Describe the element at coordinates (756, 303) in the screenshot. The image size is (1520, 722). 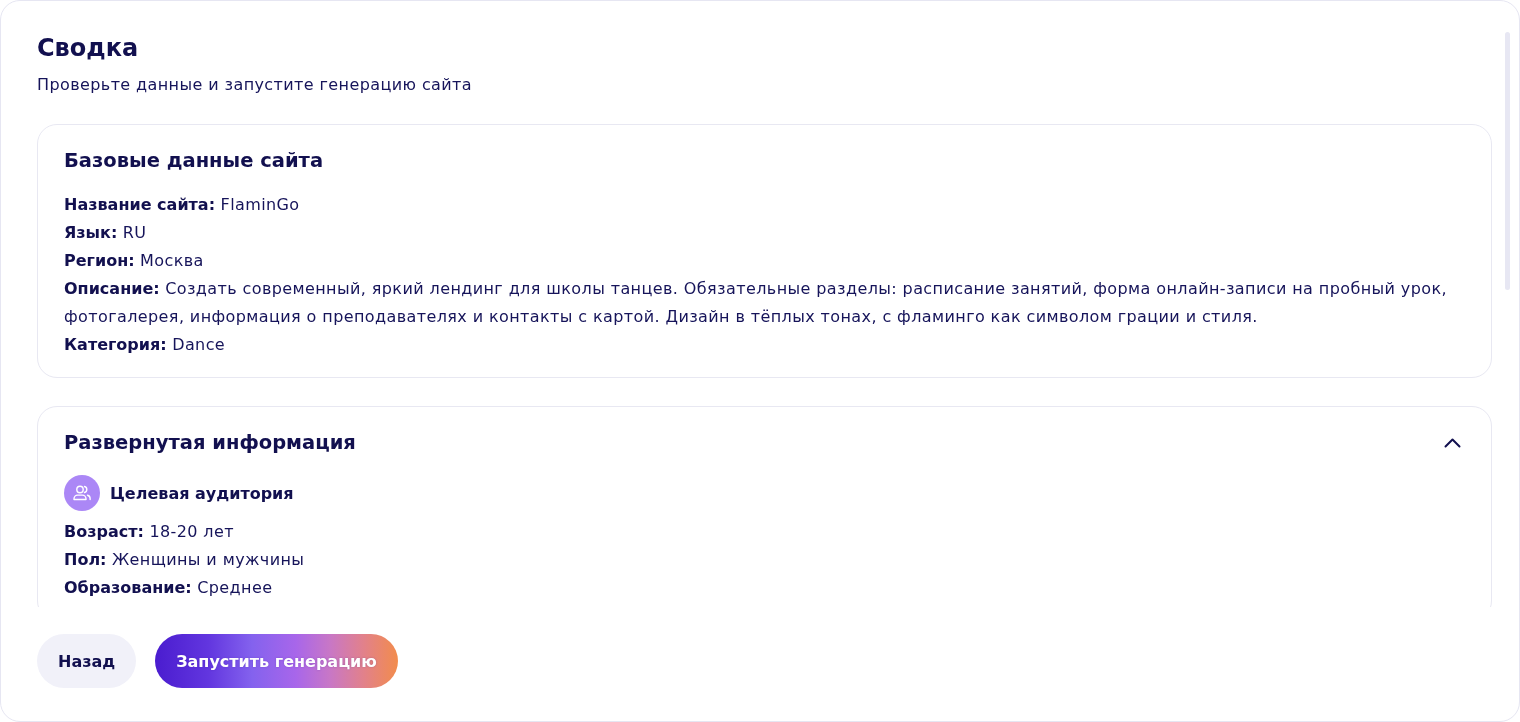
I see `field-text: Описание: Создать современный, яркий лендинг для школы танцев. Обязательные разделы: расписание занятий, форма онлайн-записи на пробный урок, фотогалерея, информация о преподавателях и контакты с картой. Дизайн в тёплых тонах, с фламинго как символом грации и стиля.` at that location.